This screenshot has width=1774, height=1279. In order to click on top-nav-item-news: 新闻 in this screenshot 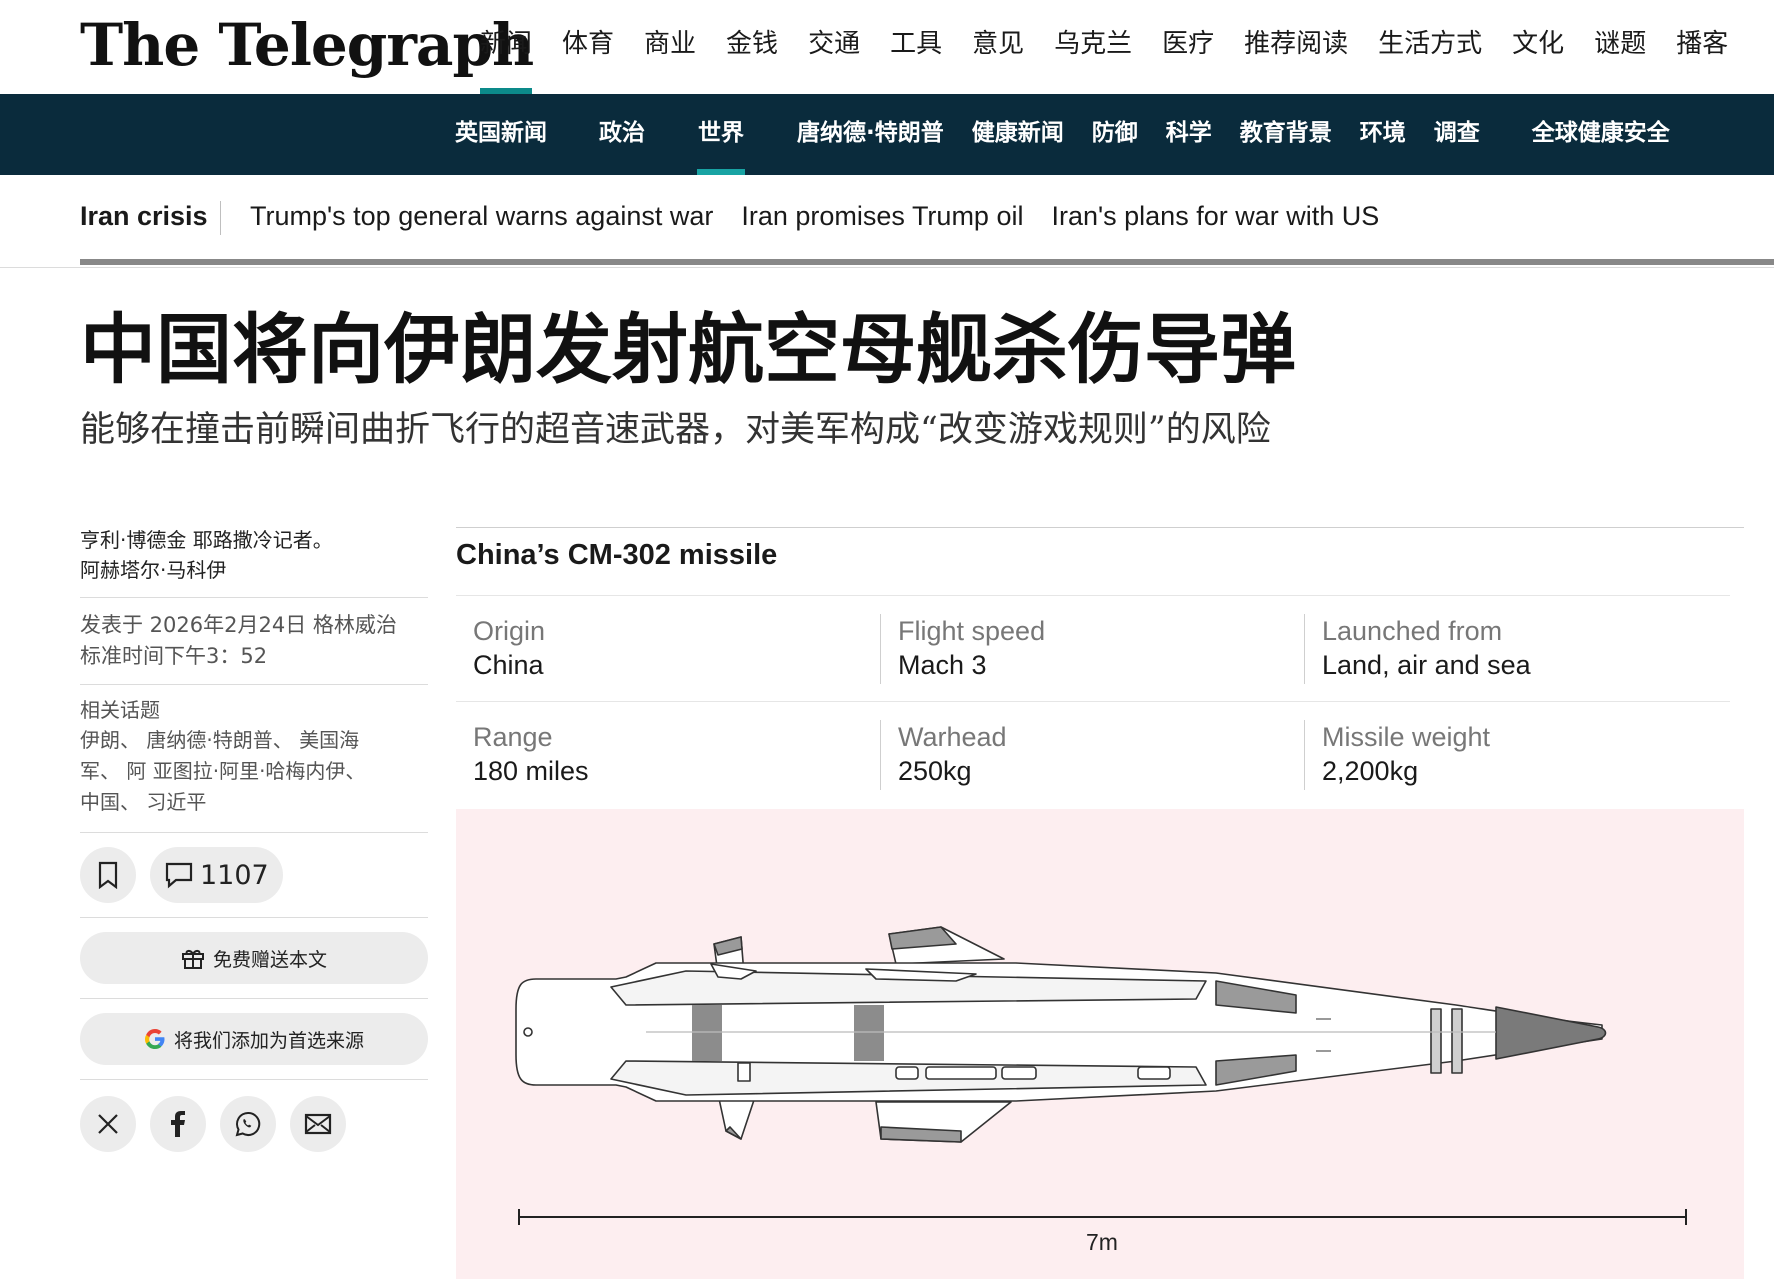, I will do `click(506, 47)`.